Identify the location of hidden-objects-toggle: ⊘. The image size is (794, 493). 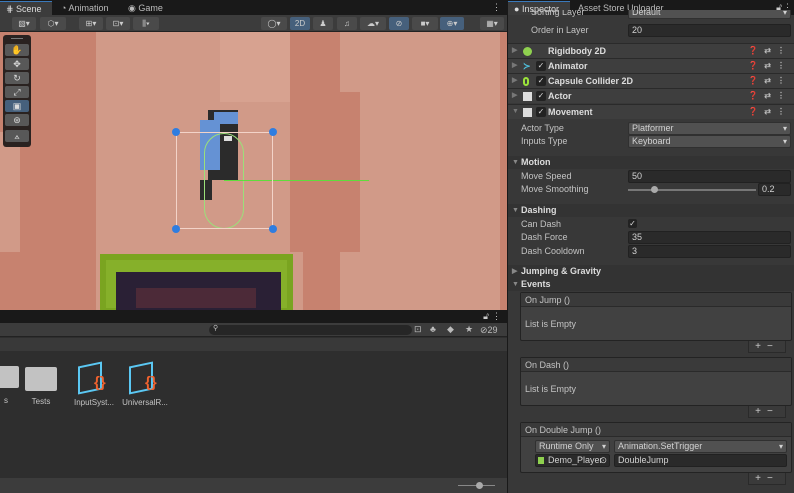
(399, 23).